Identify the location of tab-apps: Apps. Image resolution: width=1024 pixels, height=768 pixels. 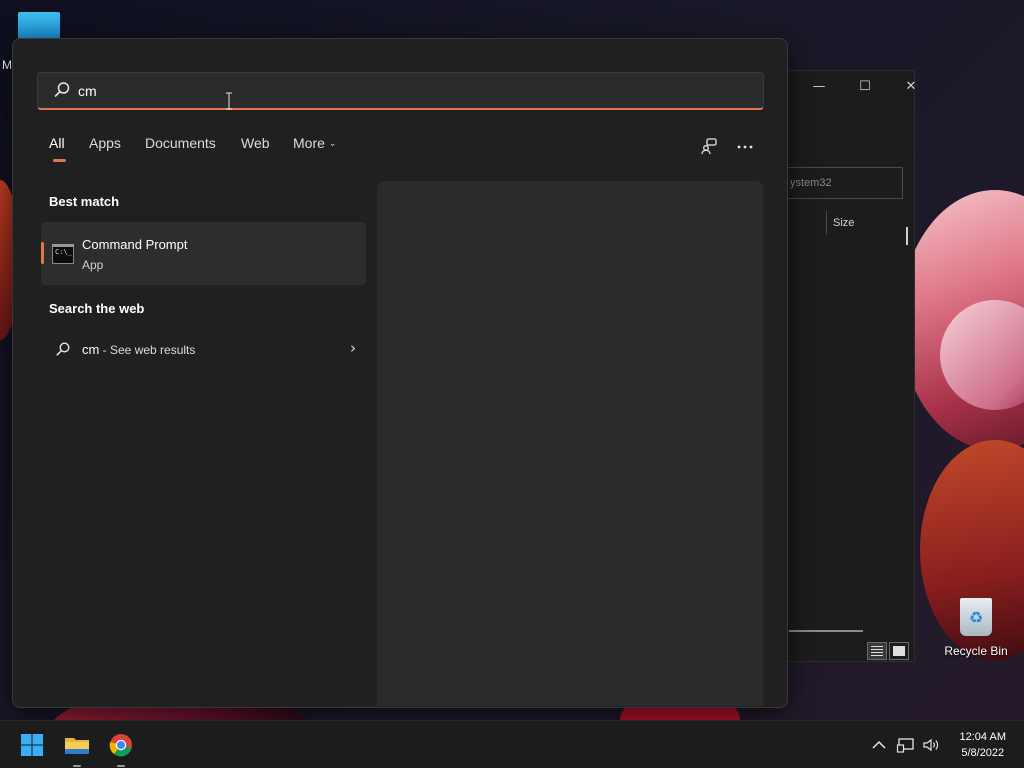
(105, 143).